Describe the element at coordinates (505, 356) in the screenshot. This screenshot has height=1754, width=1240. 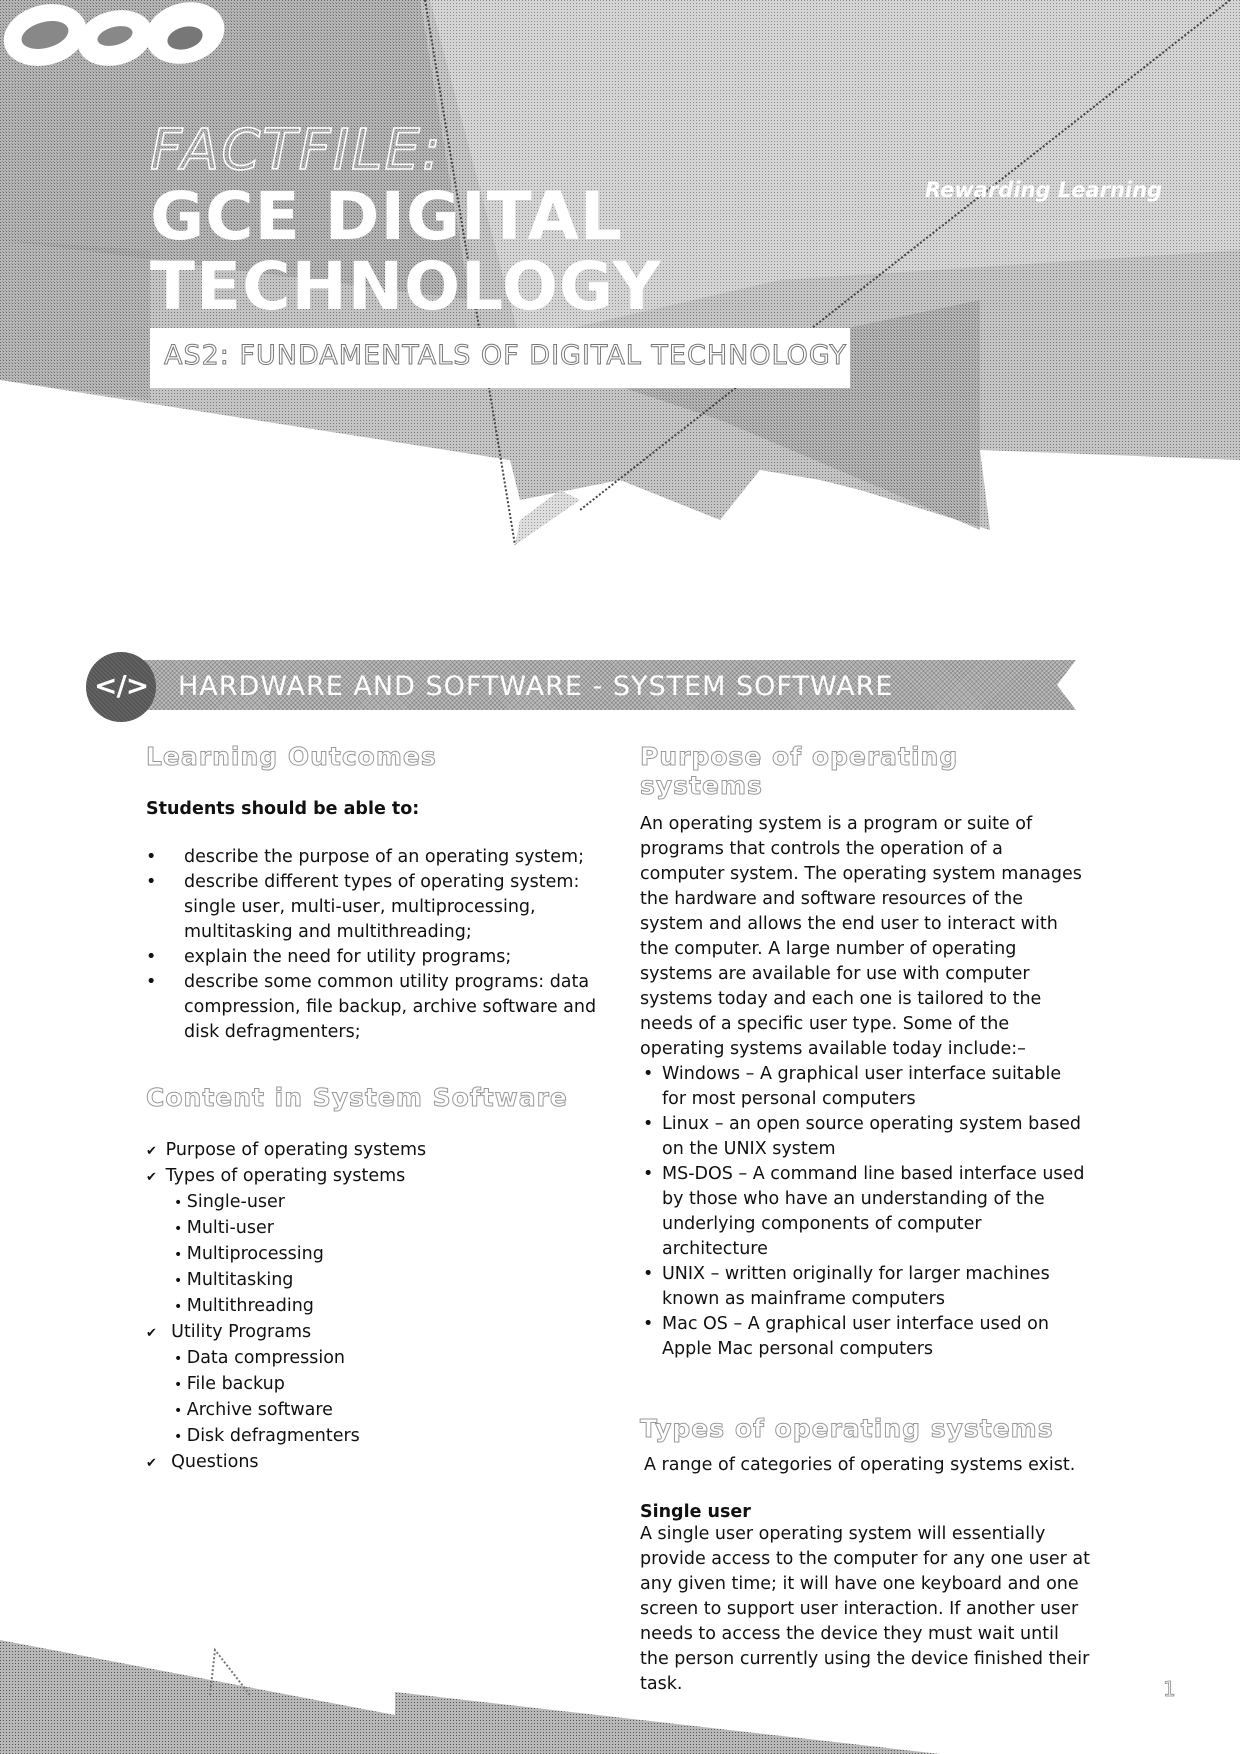
I see `document-subtitle: AS2: FUNDAMENTALS OF DIGITAL TECHNOLOGY` at that location.